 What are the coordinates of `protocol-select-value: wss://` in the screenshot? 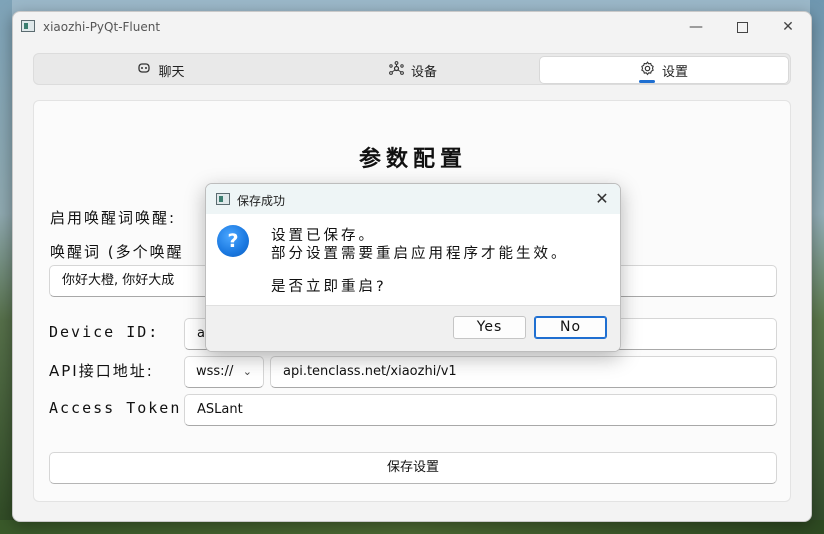 It's located at (215, 371).